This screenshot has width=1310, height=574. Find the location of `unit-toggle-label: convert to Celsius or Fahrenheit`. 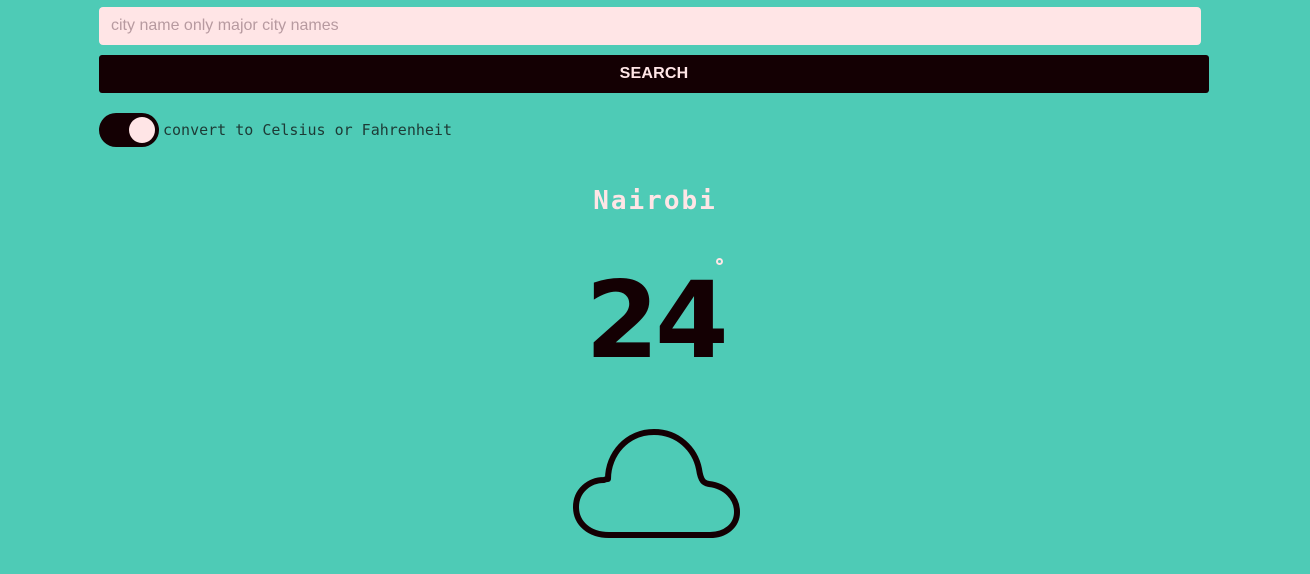

unit-toggle-label: convert to Celsius or Fahrenheit is located at coordinates (307, 130).